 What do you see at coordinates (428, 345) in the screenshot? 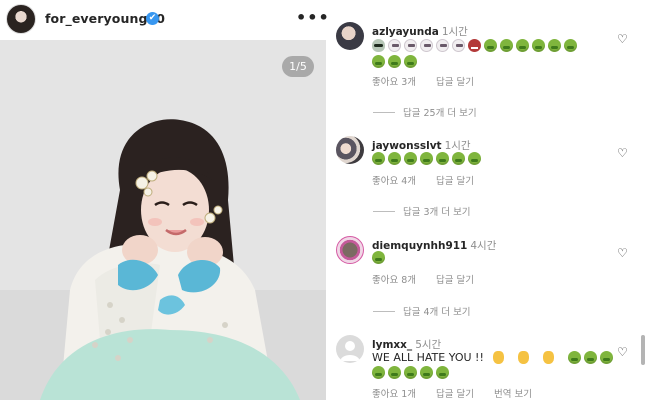
I see `comment-time: 5시간` at bounding box center [428, 345].